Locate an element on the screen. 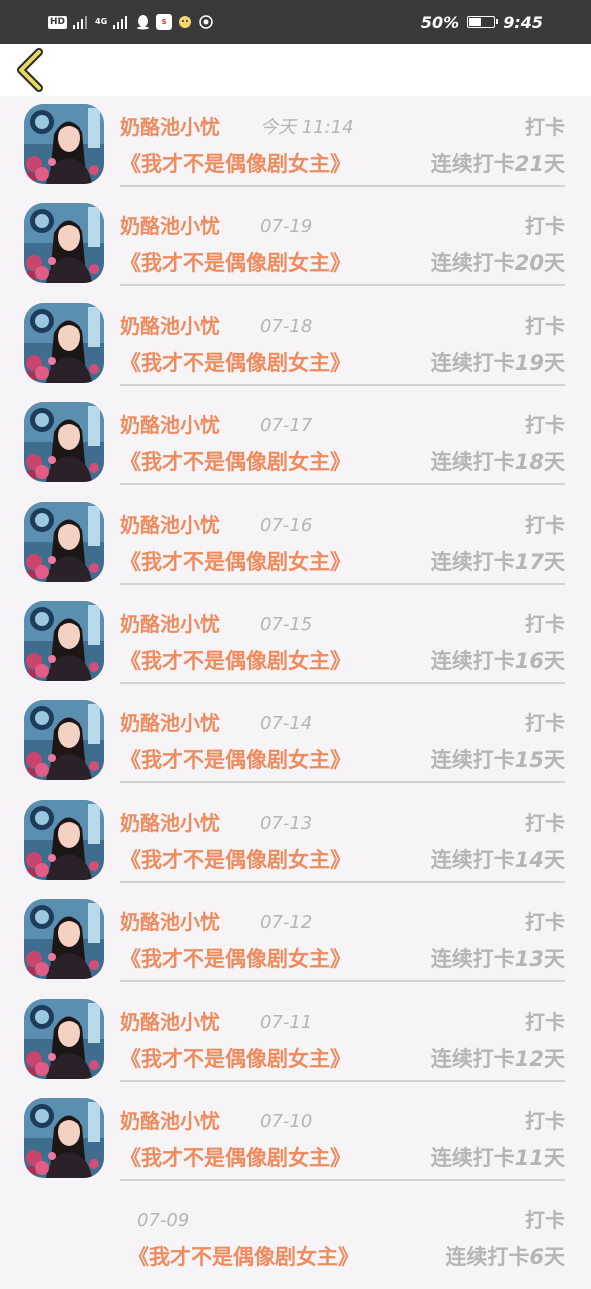 This screenshot has width=591, height=1289. streak-days: 11 is located at coordinates (529, 1157).